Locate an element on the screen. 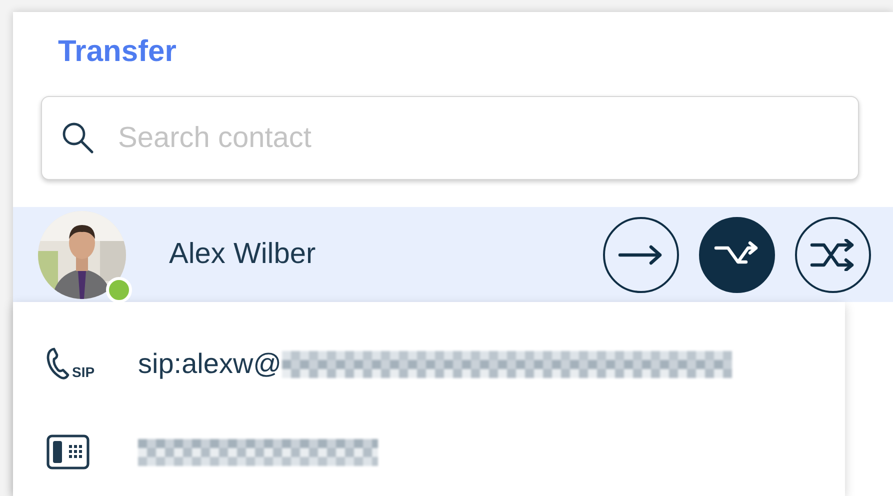  sip-label: SIP is located at coordinates (83, 372).